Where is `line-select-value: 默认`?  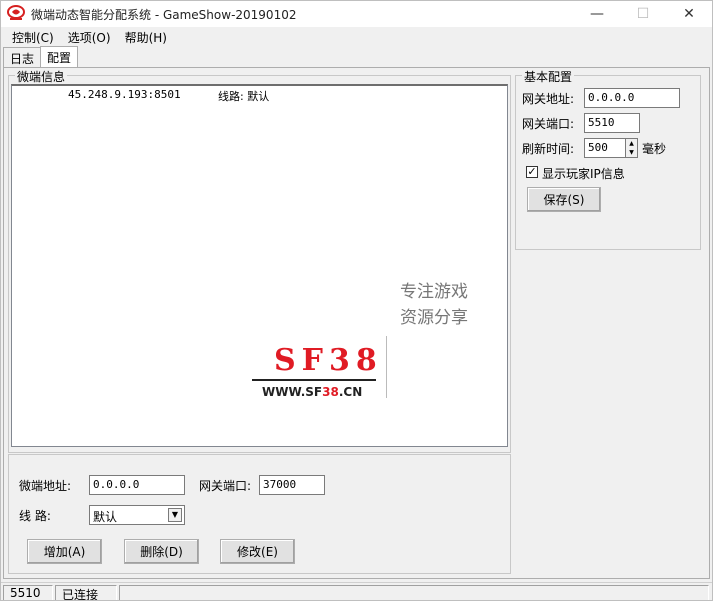 line-select-value: 默认 is located at coordinates (105, 517).